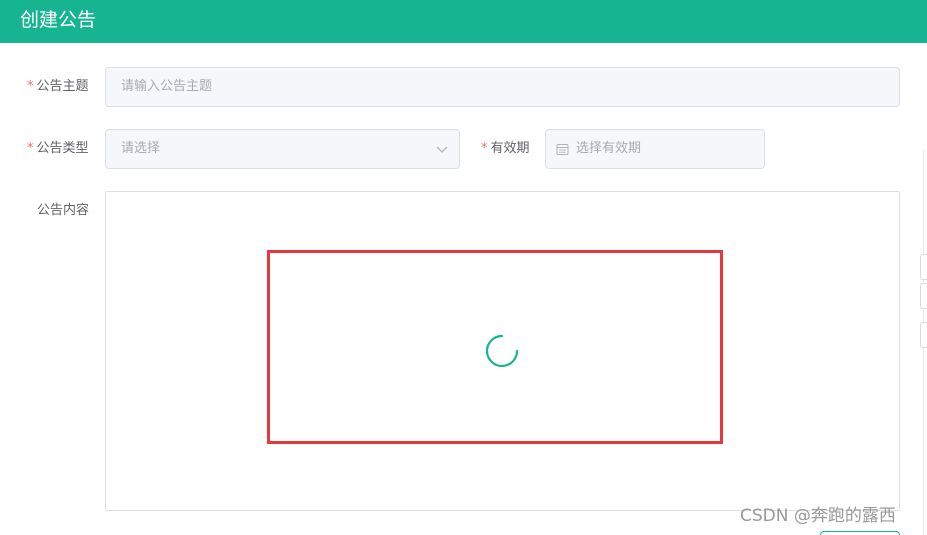 The image size is (927, 535). Describe the element at coordinates (818, 516) in the screenshot. I see `watermark: CSDN @奔跑的露西` at that location.